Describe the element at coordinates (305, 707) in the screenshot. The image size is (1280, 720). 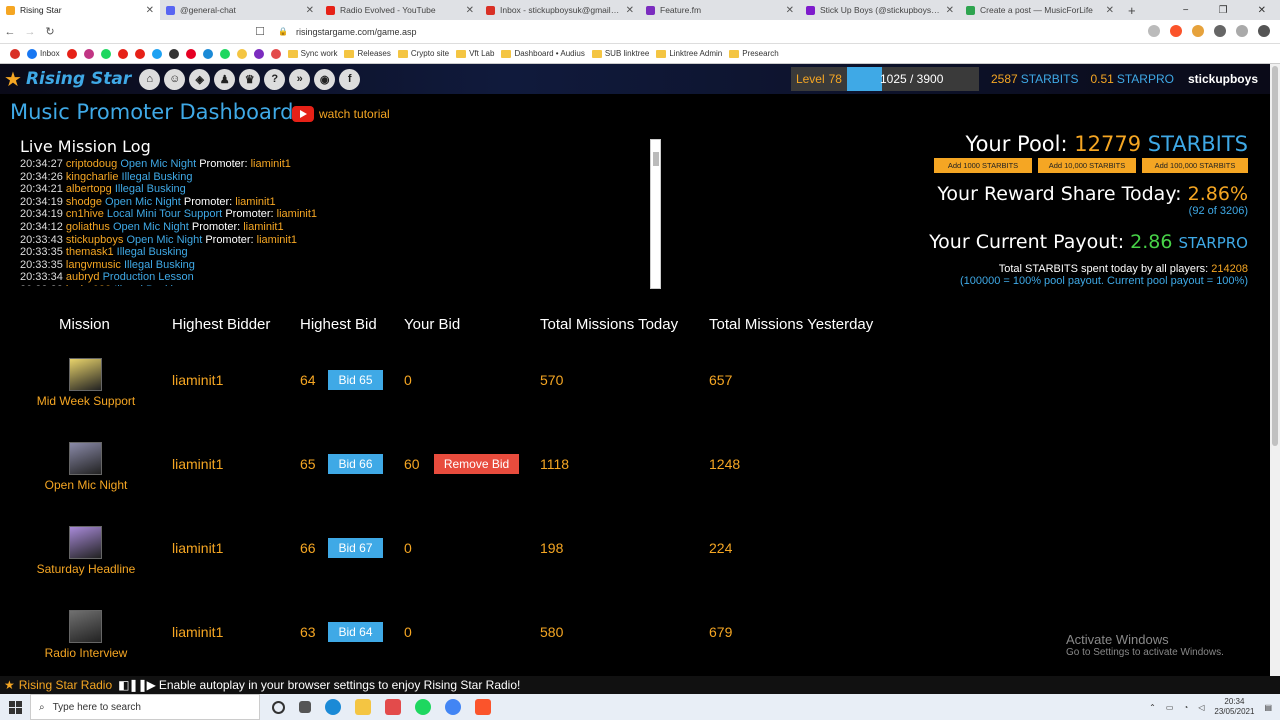
I see `task-view-icon` at that location.